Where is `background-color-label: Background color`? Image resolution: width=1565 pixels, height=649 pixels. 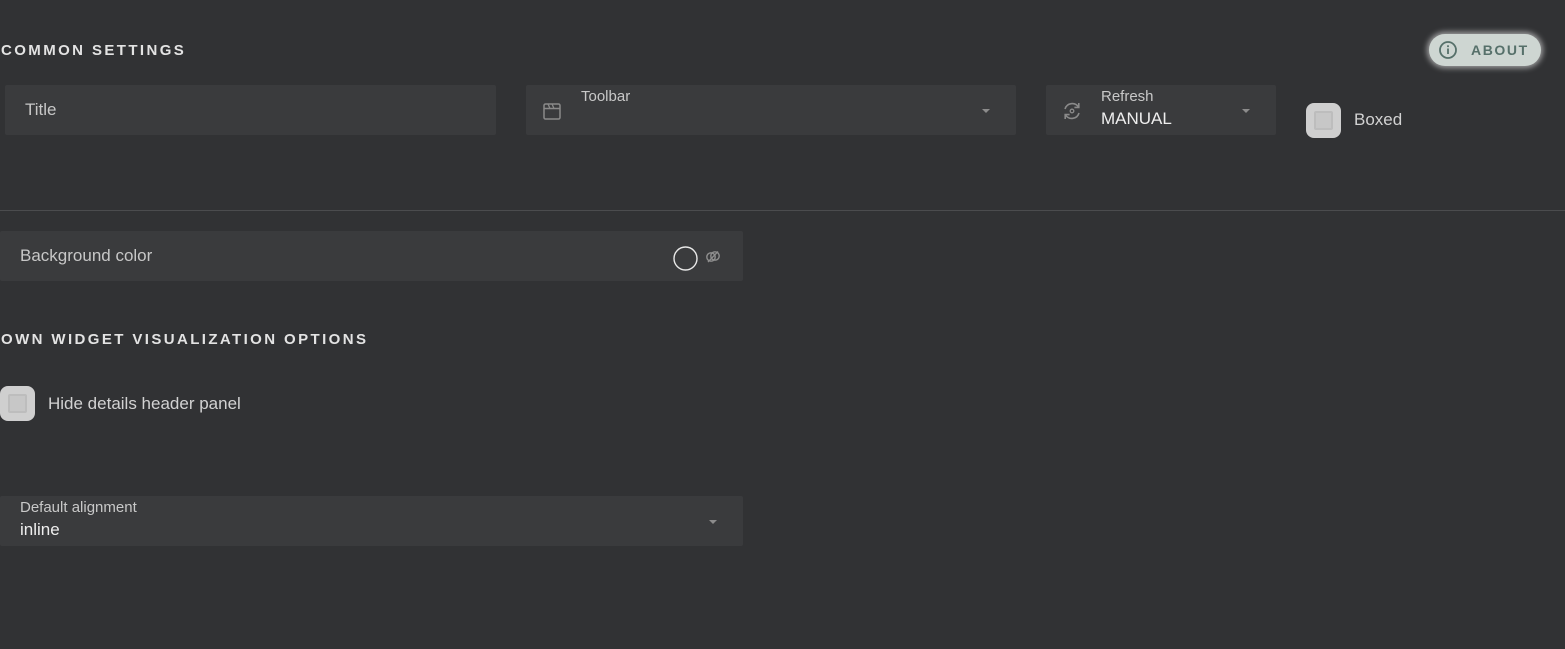
background-color-label: Background color is located at coordinates (86, 255).